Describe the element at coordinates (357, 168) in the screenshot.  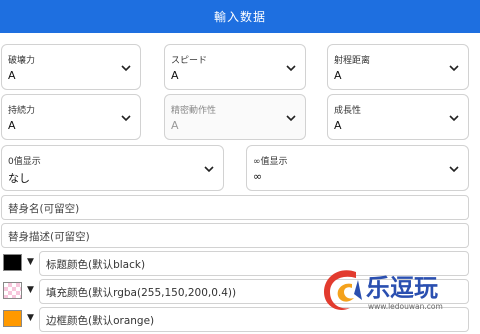
I see `infinity-display-select: ∞值显示 ∞` at that location.